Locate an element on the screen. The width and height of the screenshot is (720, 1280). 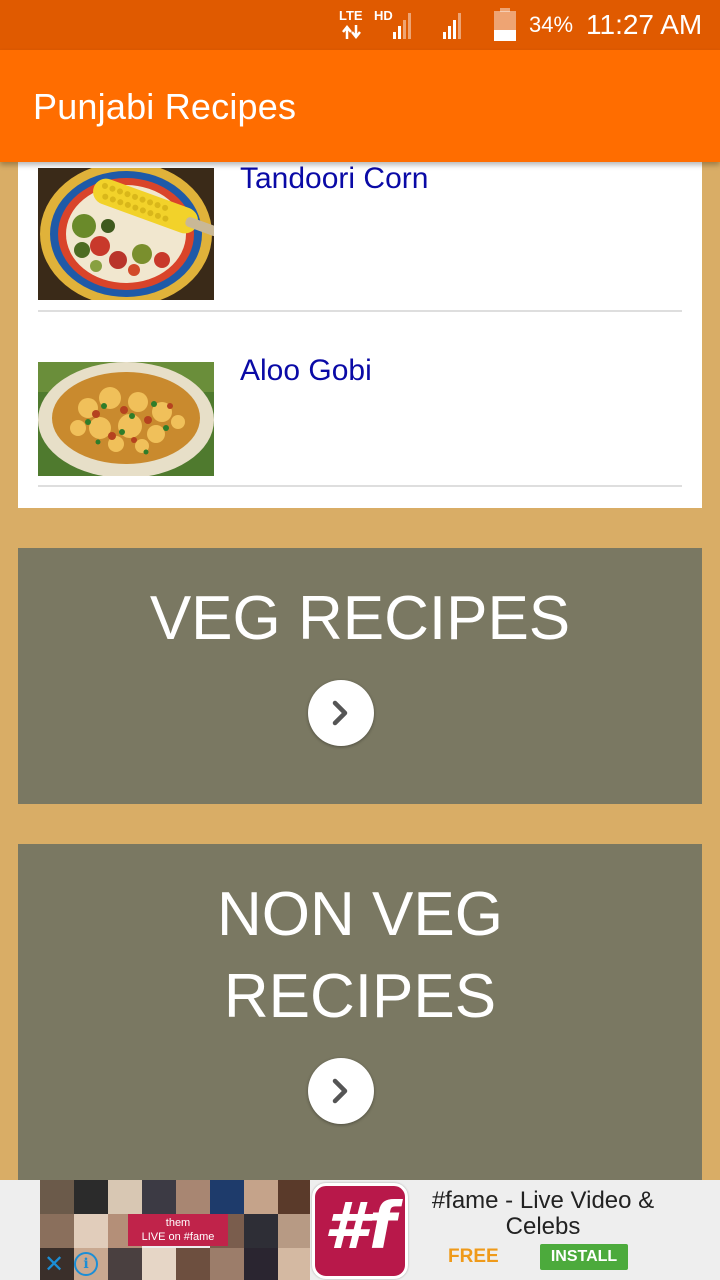
ad-collage-text: them is located at coordinates (178, 1223).